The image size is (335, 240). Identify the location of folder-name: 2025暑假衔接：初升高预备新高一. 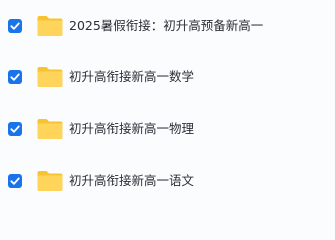
(166, 25).